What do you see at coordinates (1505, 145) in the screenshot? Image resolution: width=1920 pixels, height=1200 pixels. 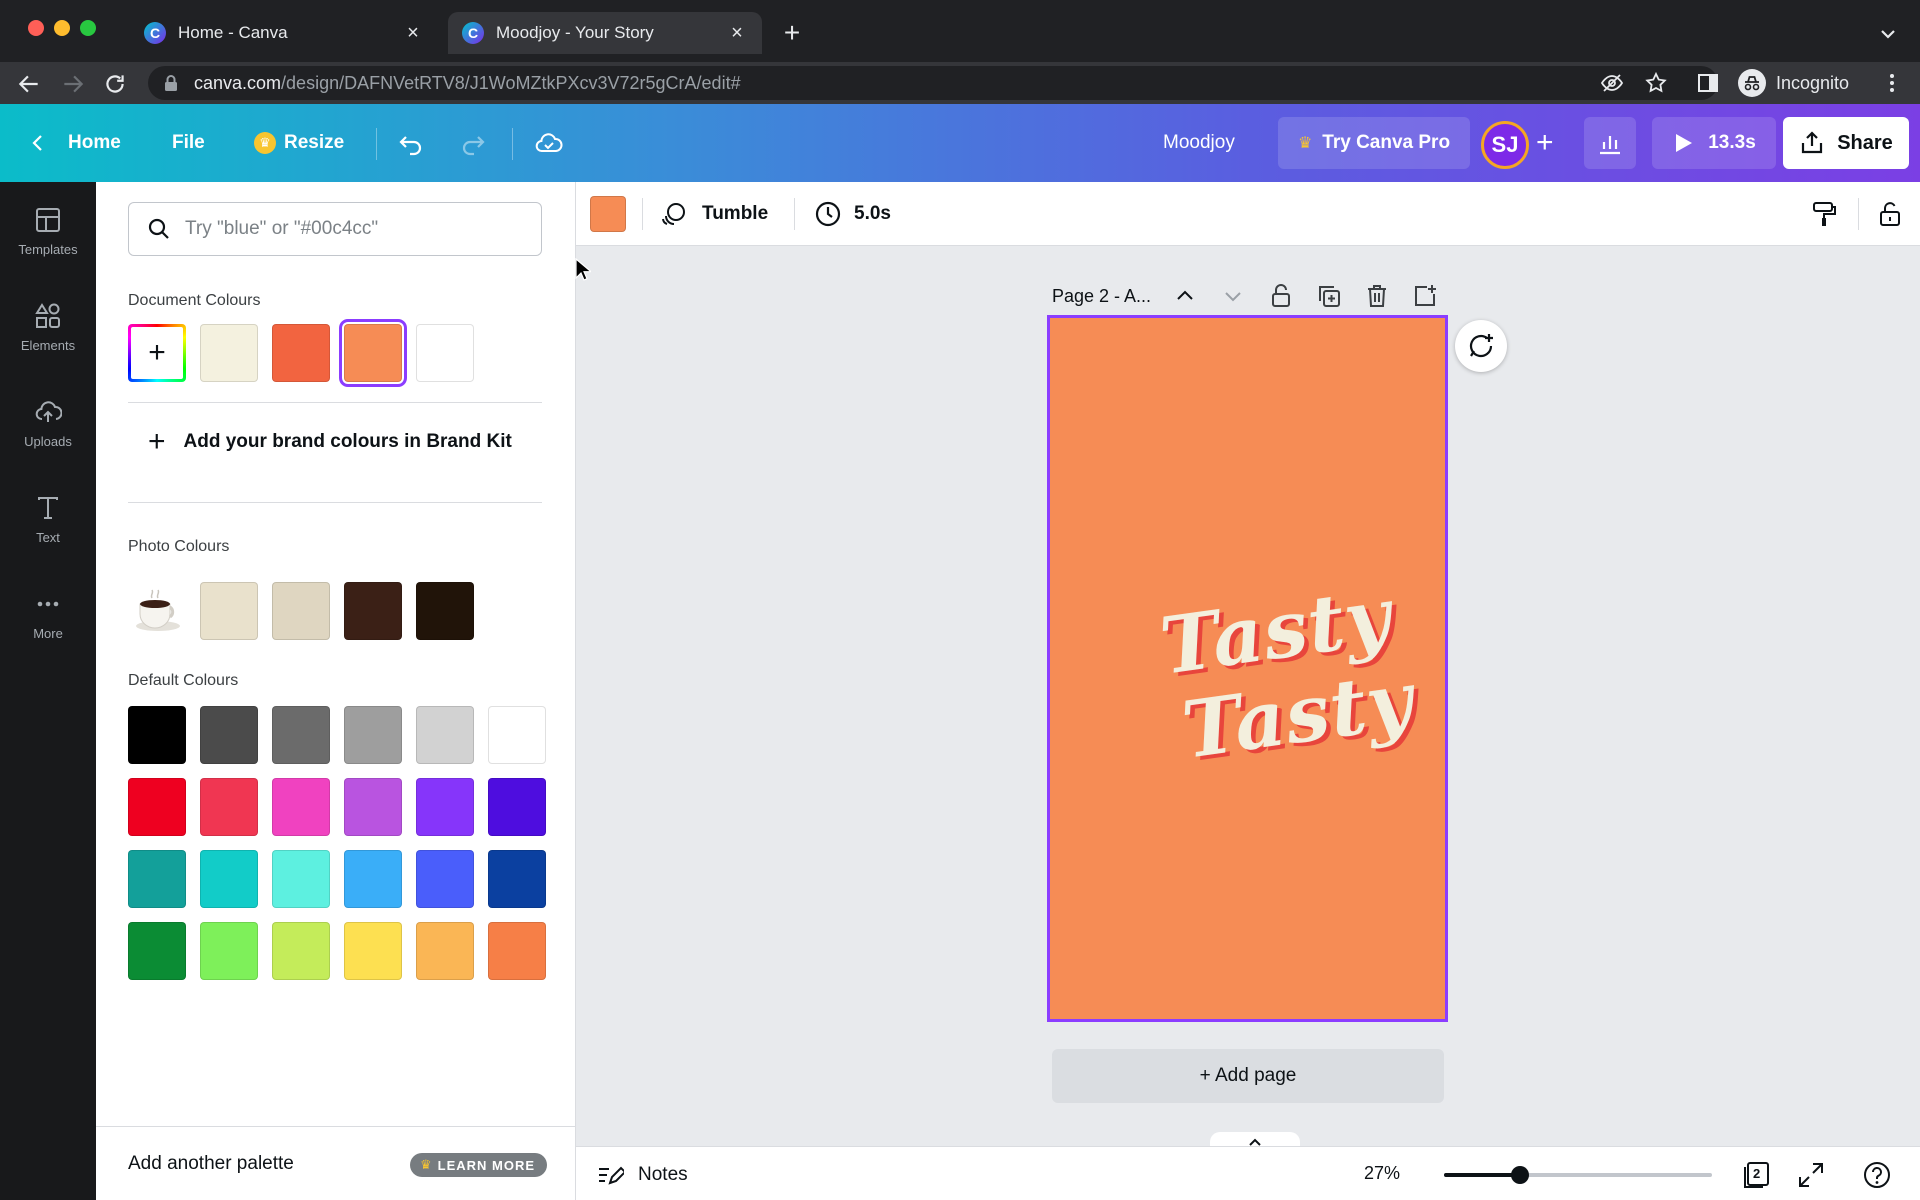 I see `avatar: SJ` at bounding box center [1505, 145].